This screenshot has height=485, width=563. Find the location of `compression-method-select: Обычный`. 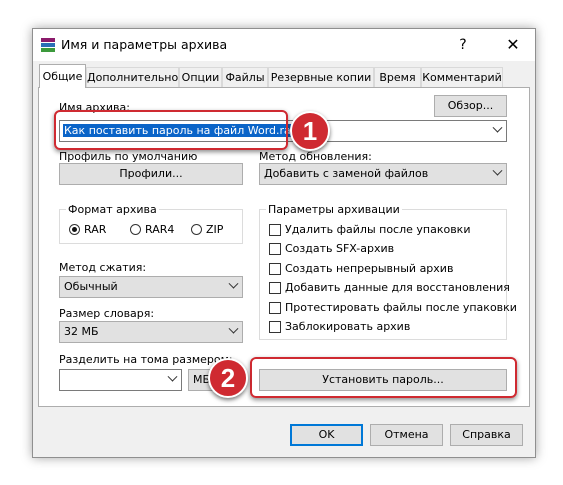

compression-method-select: Обычный is located at coordinates (151, 287).